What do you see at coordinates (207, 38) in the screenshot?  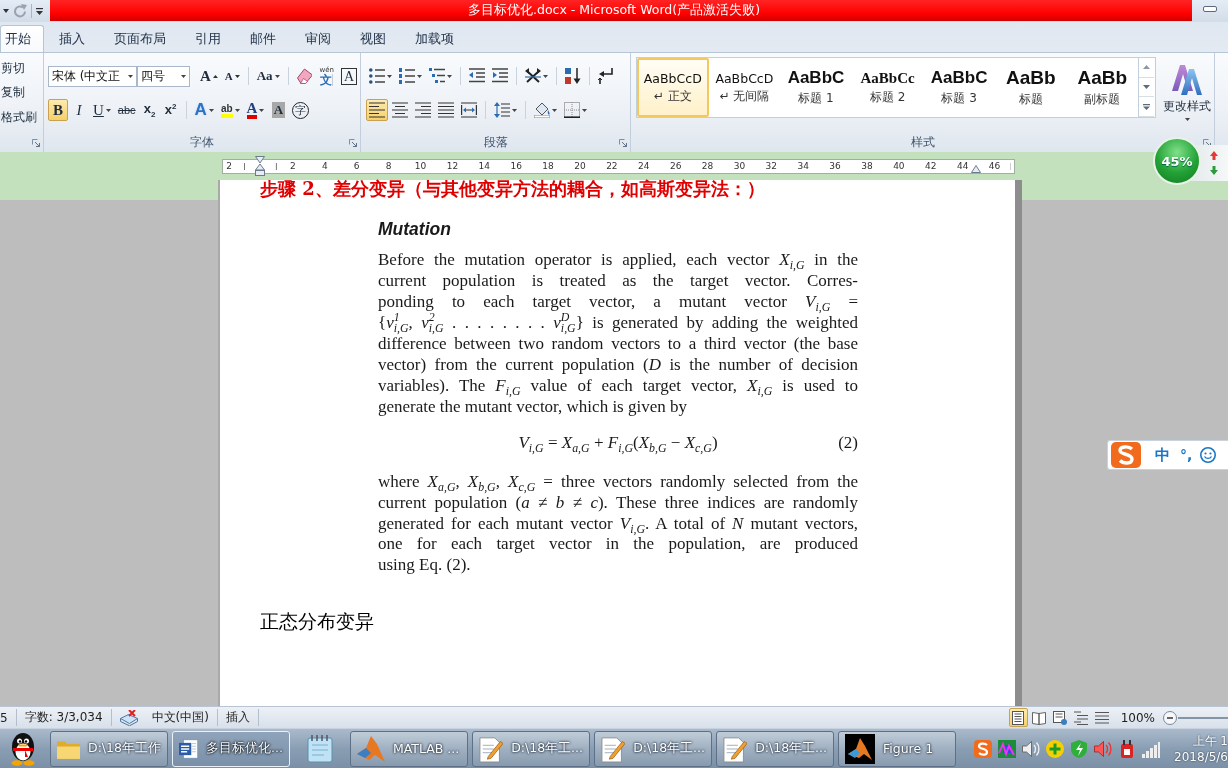 I see `ribbon-tab: 引用` at bounding box center [207, 38].